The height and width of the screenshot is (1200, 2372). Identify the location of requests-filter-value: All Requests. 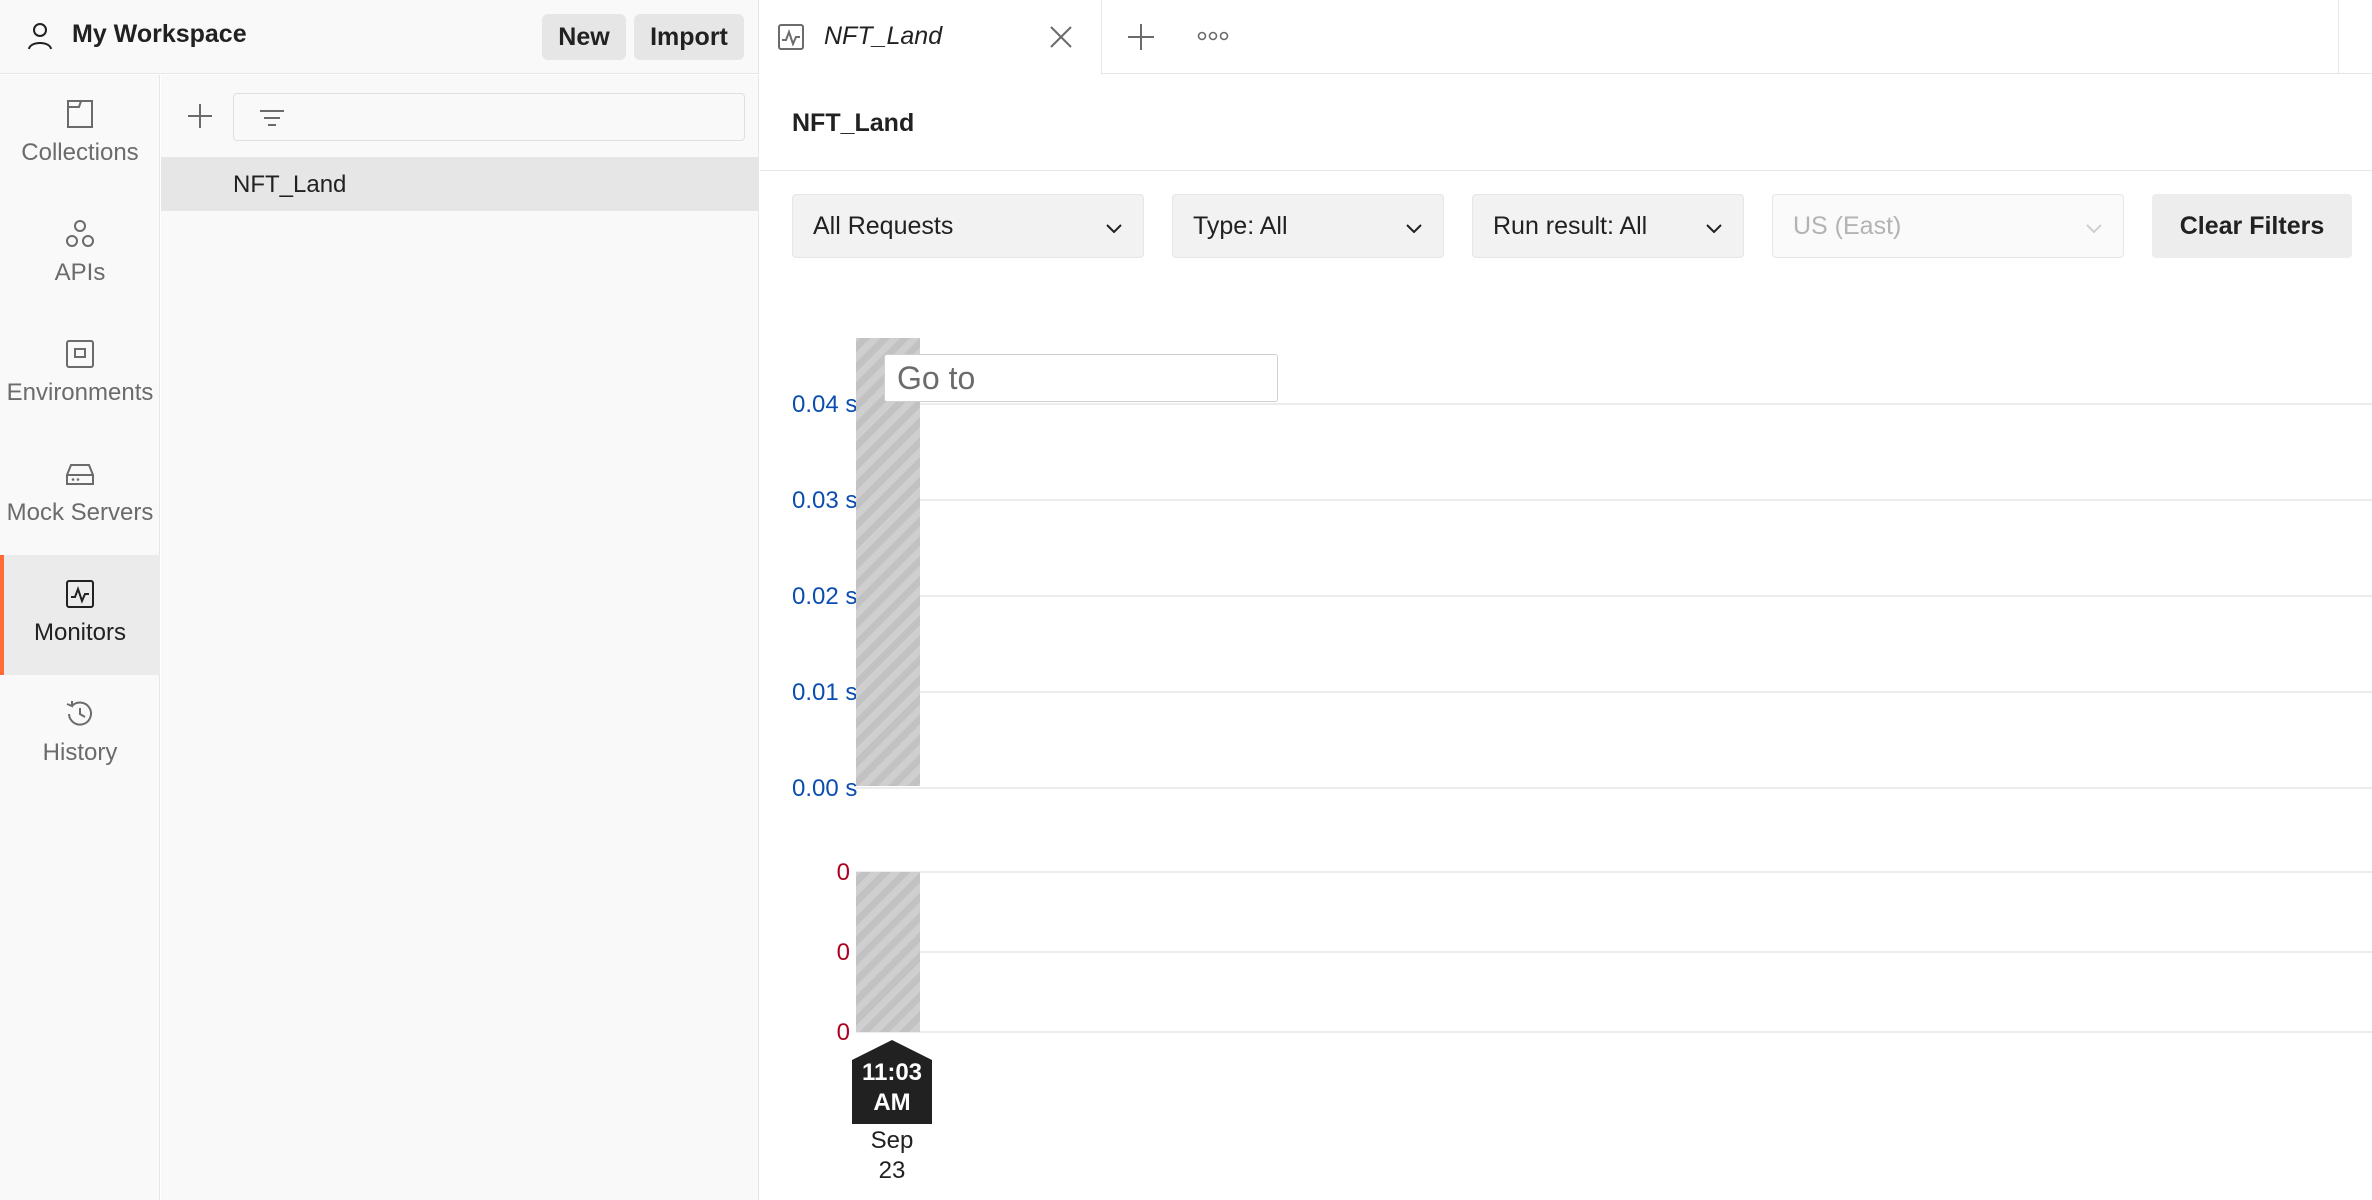
(883, 225).